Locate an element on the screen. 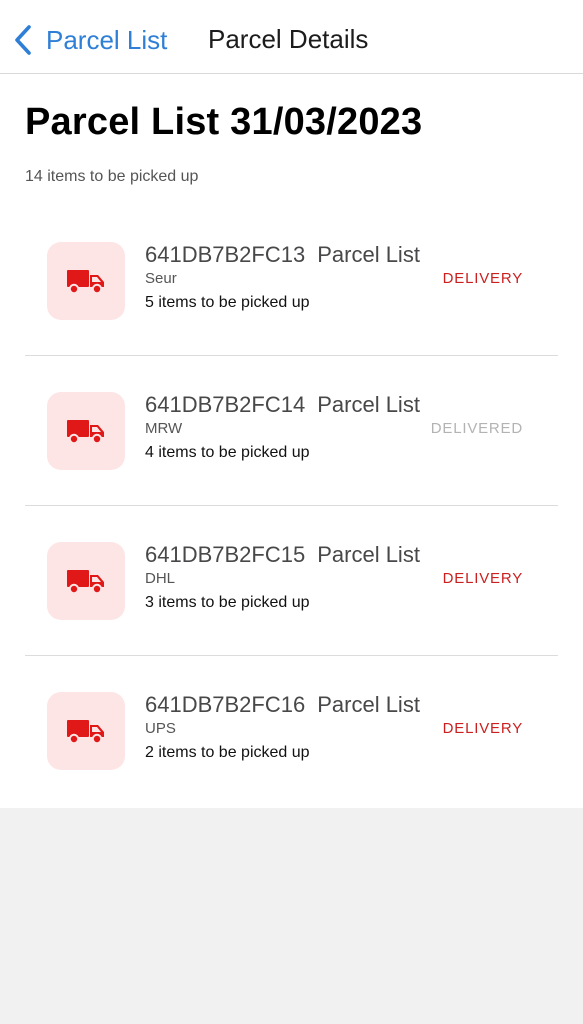 The width and height of the screenshot is (583, 1024). parcel-code: 641DB7B2FC16 is located at coordinates (225, 704).